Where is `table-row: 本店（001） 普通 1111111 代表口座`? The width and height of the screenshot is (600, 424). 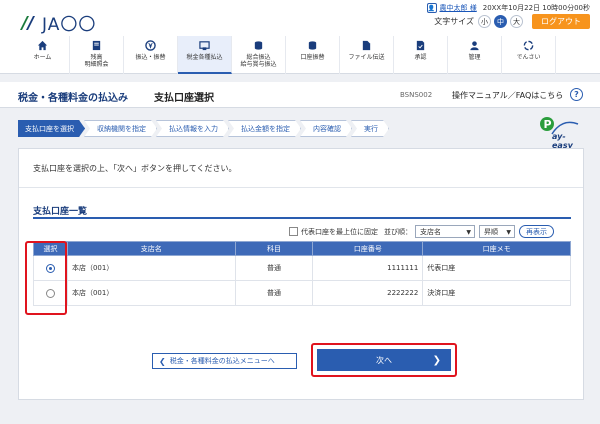
table-row: 本店（001） 普通 1111111 代表口座 is located at coordinates (302, 268).